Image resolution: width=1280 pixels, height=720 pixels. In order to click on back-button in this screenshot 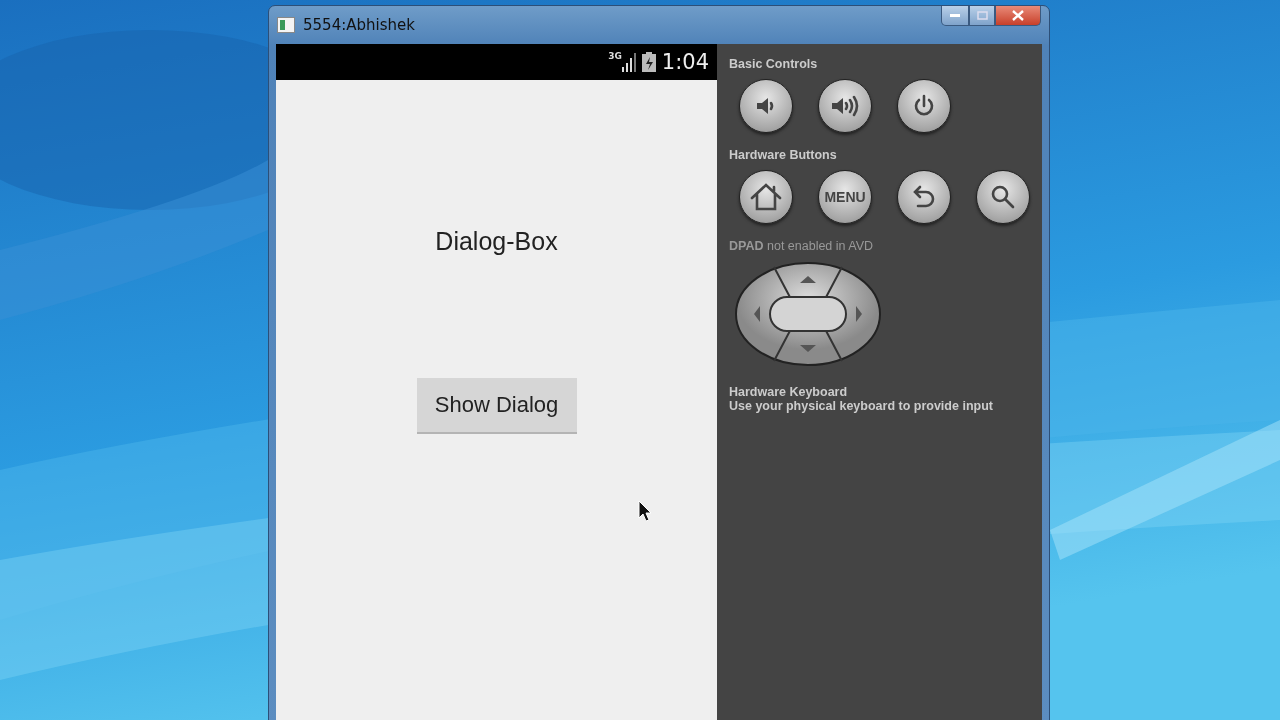, I will do `click(924, 197)`.